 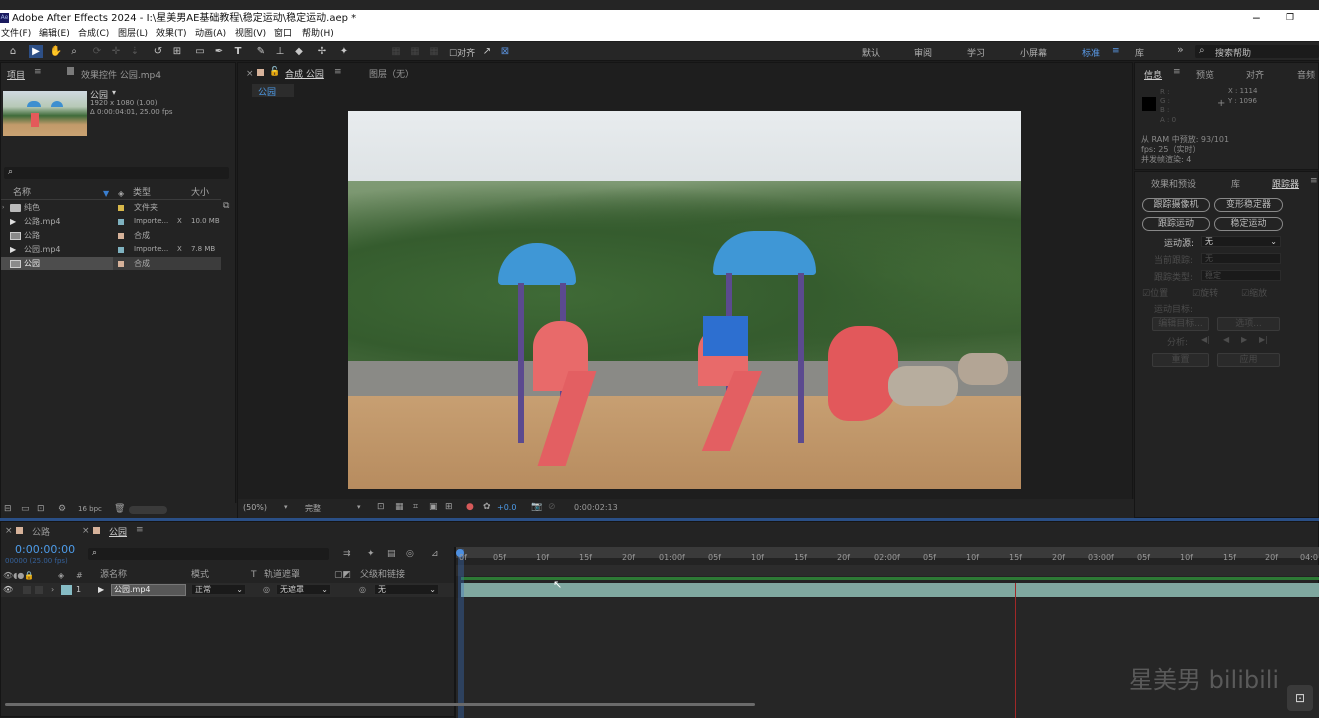 I want to click on tab-project: 项目, so click(x=16, y=74).